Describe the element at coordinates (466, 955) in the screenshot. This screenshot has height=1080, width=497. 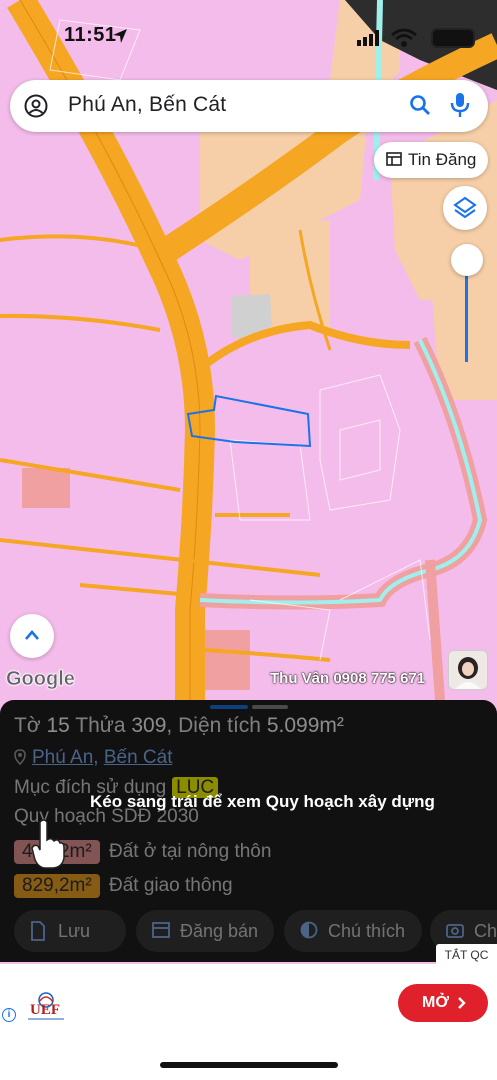
I see `close-ads-button: TẮT QC` at that location.